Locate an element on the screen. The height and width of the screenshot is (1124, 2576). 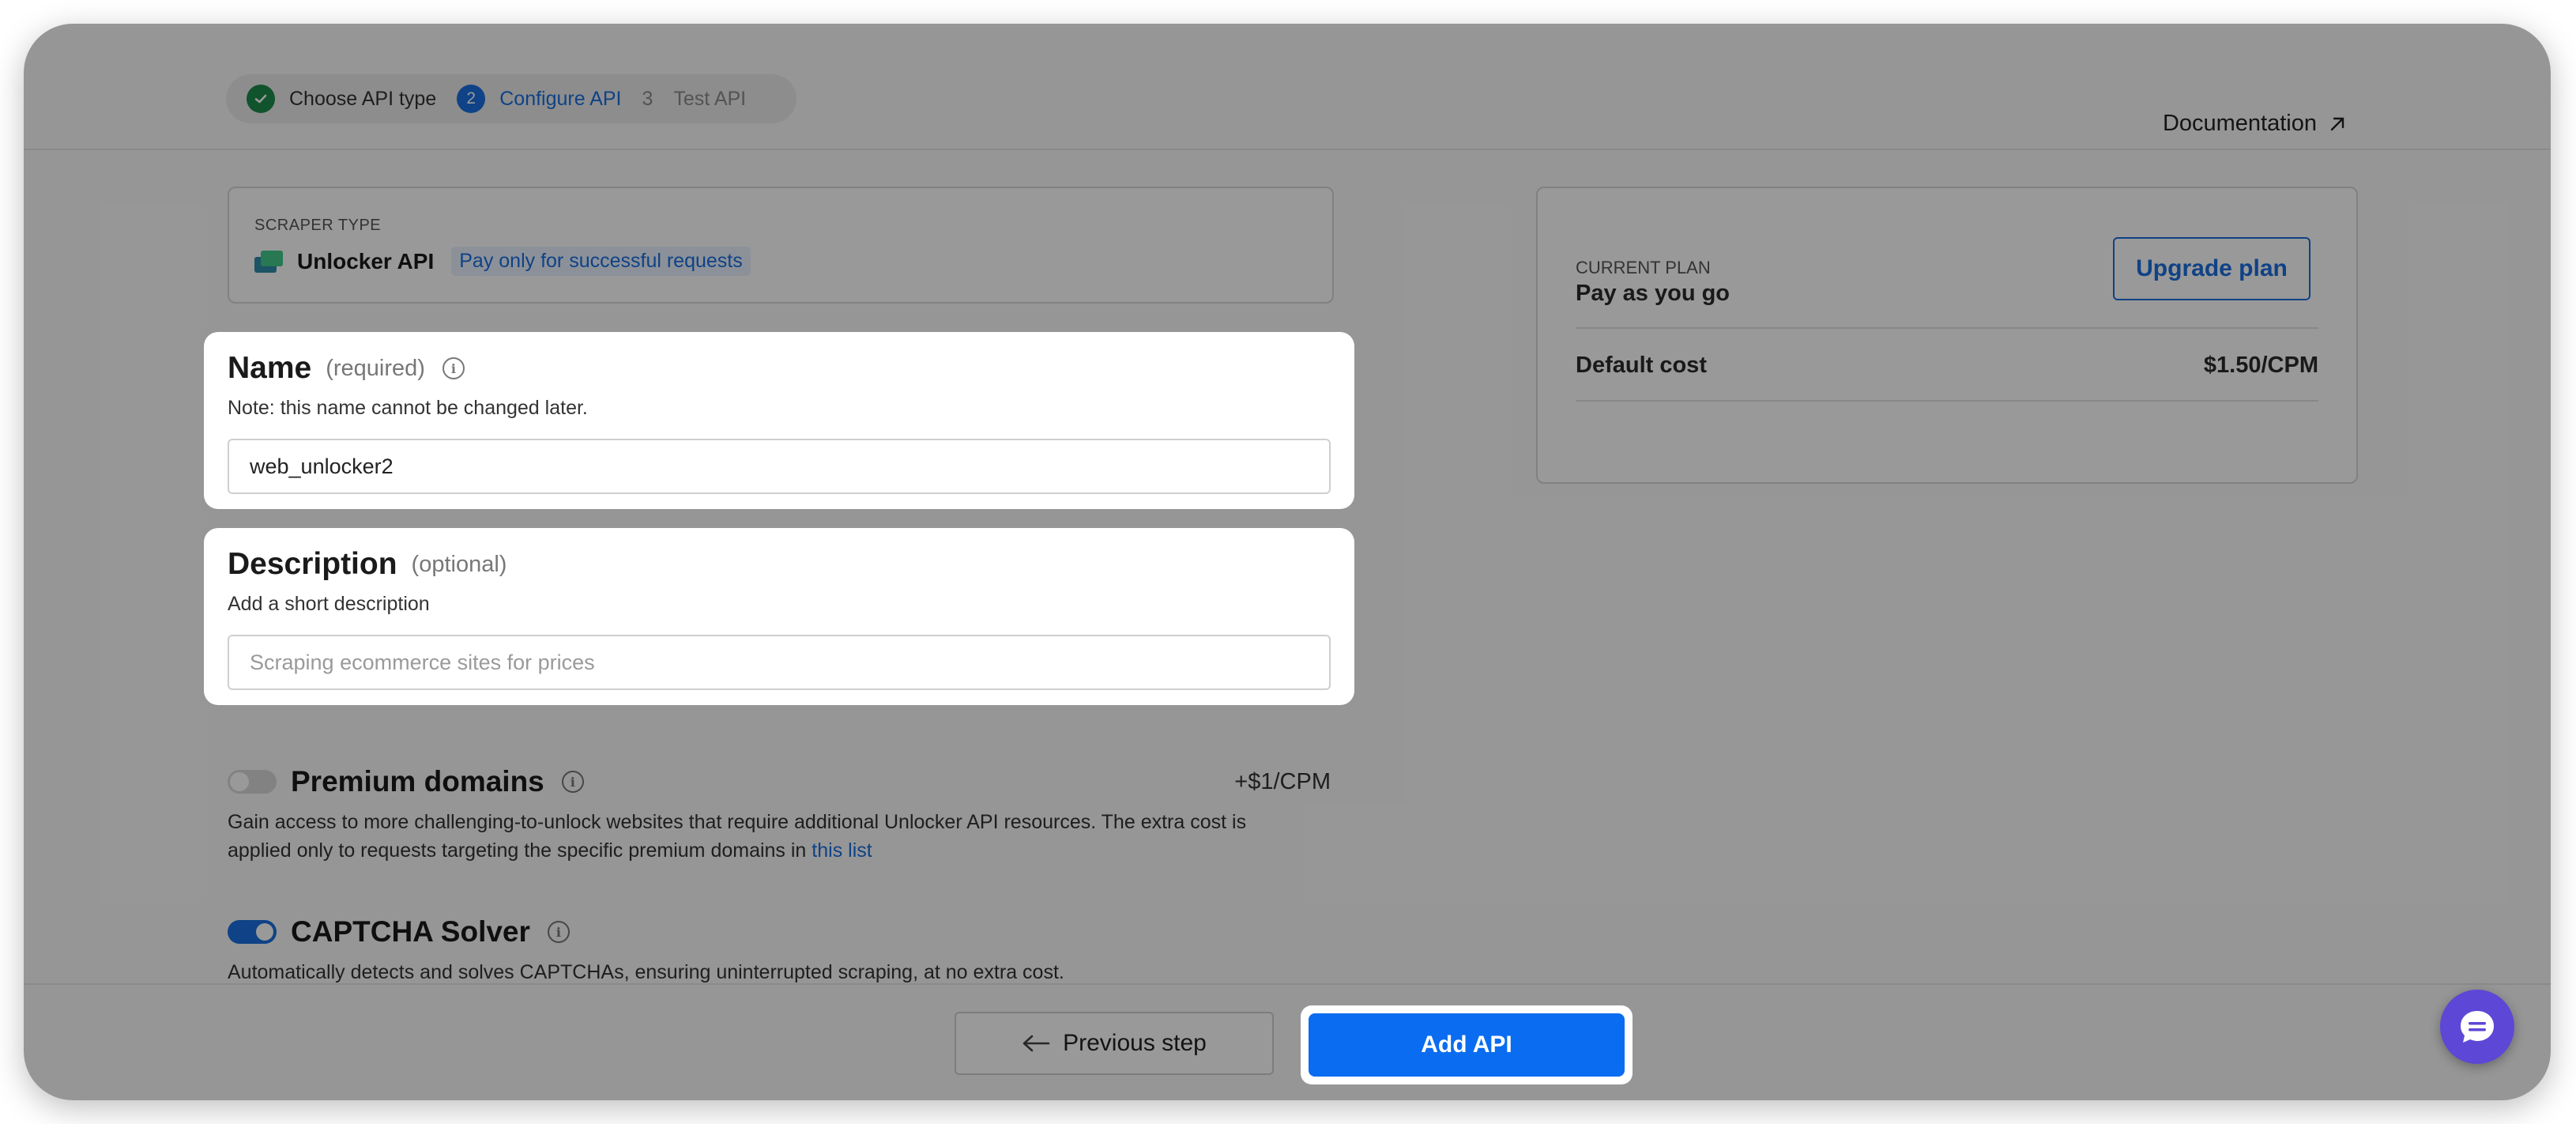
chat-support-button is located at coordinates (2477, 1027).